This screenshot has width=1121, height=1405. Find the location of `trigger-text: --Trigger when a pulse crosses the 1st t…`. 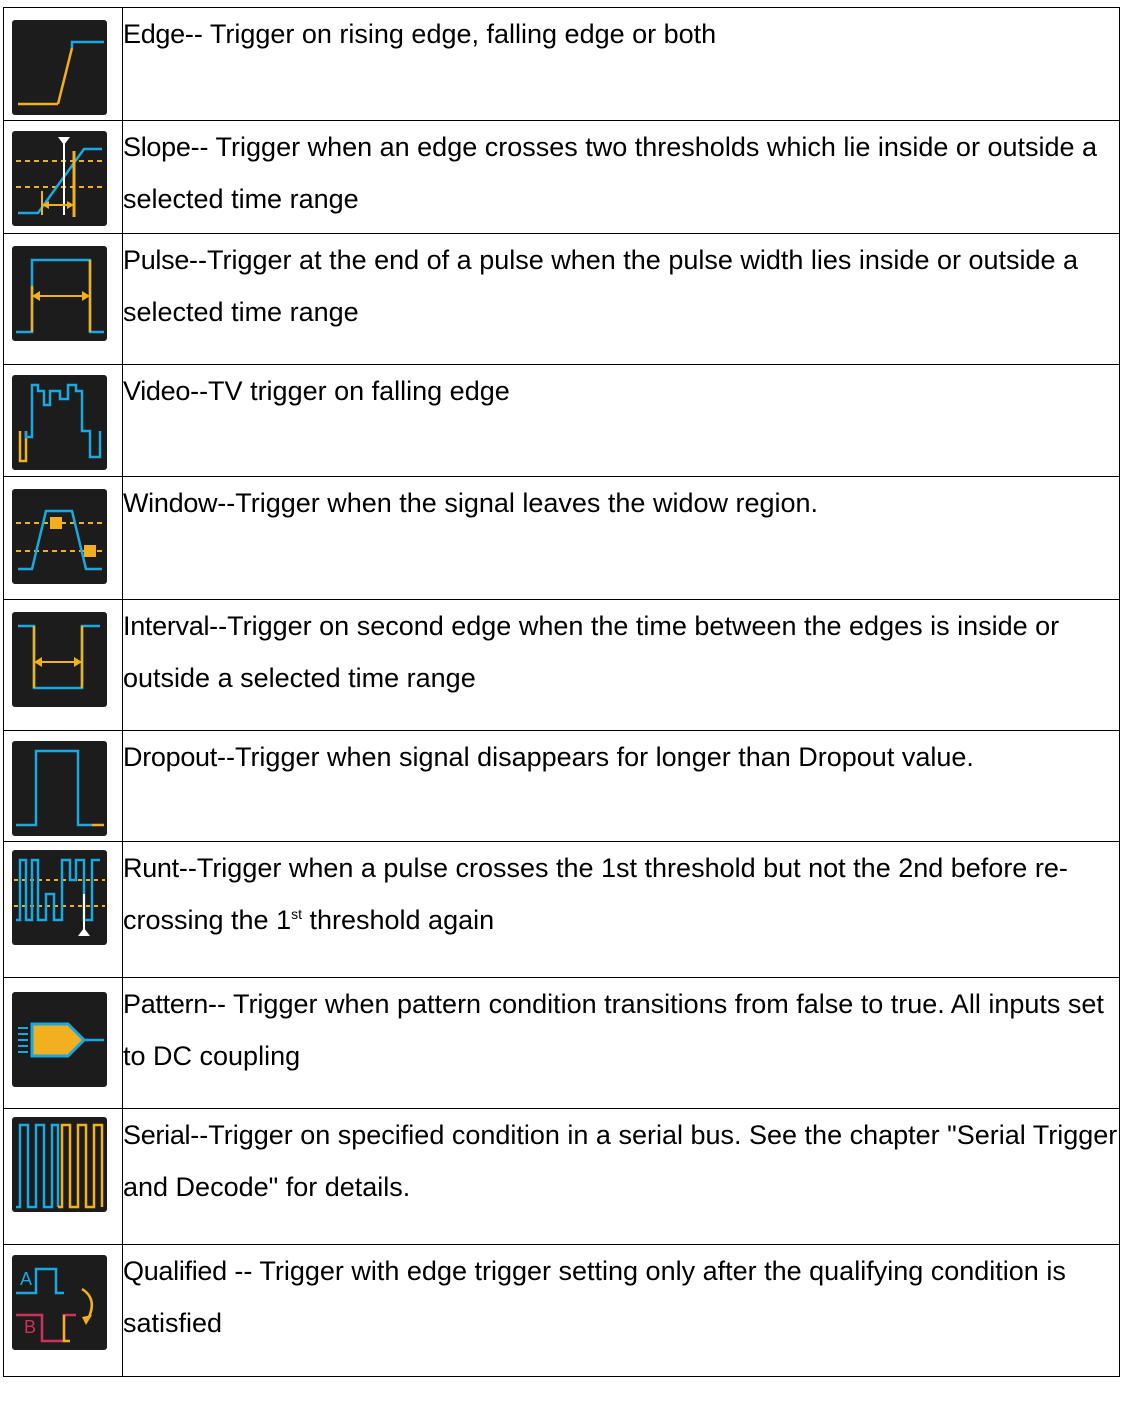

trigger-text: --Trigger when a pulse crosses the 1st t… is located at coordinates (595, 894).